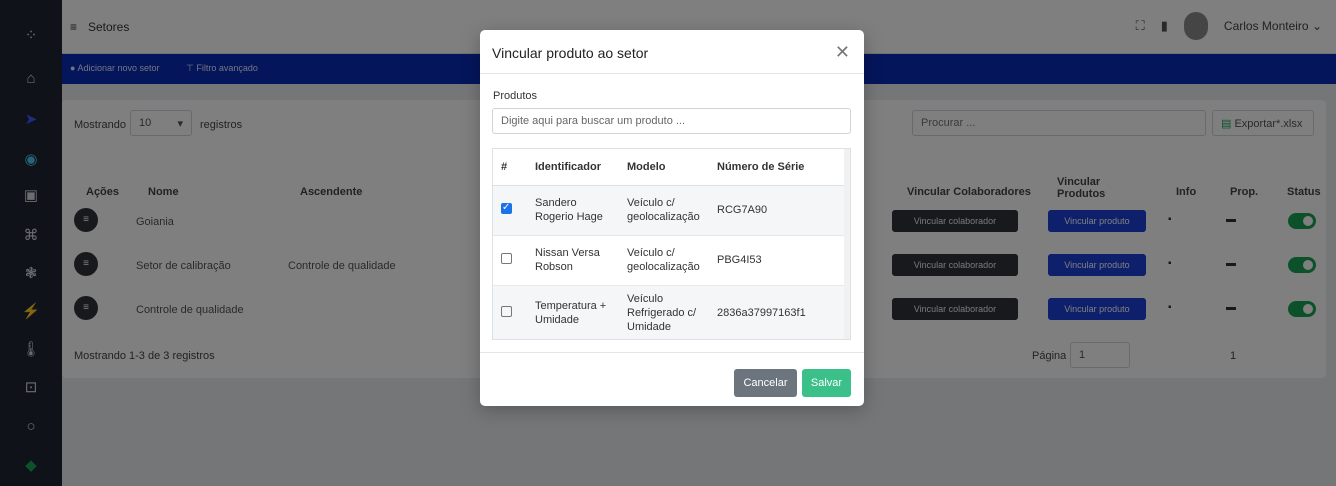 This screenshot has width=1336, height=486. Describe the element at coordinates (842, 52) in the screenshot. I see `close-icon: ✕` at that location.